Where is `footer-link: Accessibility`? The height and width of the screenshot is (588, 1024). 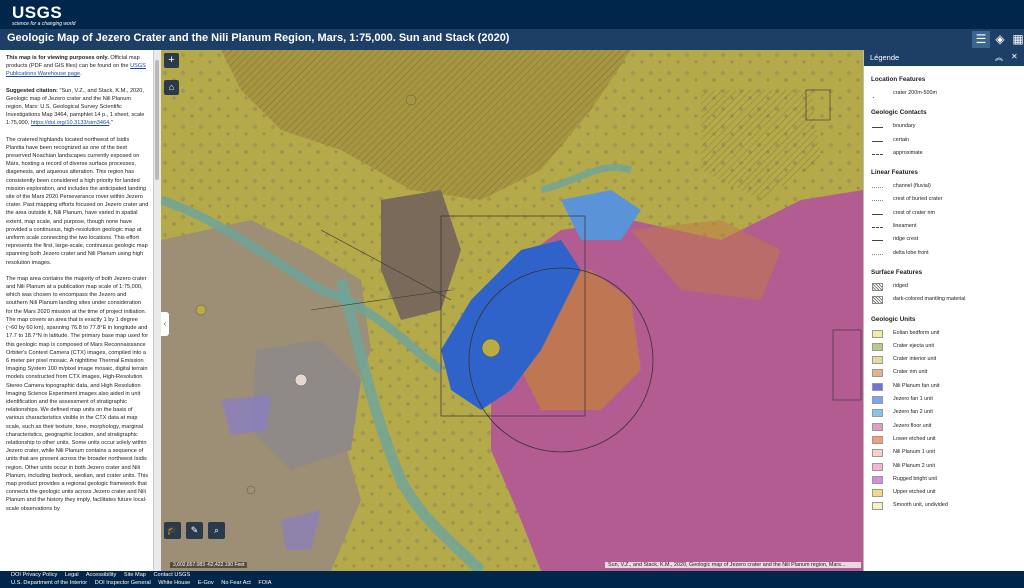 footer-link: Accessibility is located at coordinates (101, 575).